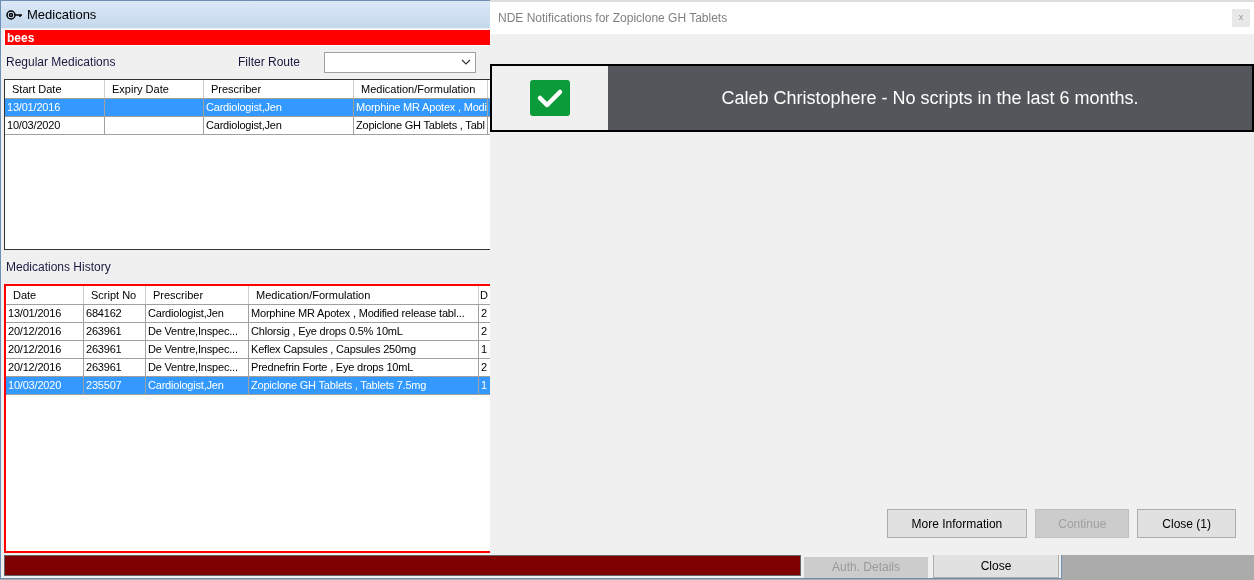 The height and width of the screenshot is (580, 1254). What do you see at coordinates (550, 98) in the screenshot?
I see `checkmark-icon` at bounding box center [550, 98].